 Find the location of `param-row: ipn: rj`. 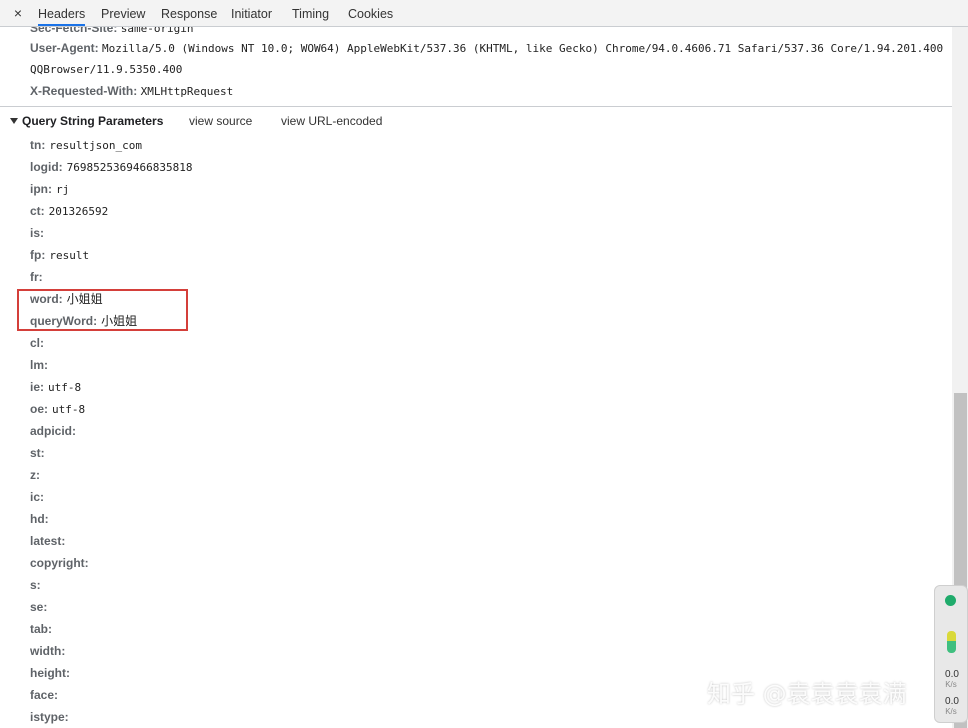

param-row: ipn: rj is located at coordinates (49, 189).